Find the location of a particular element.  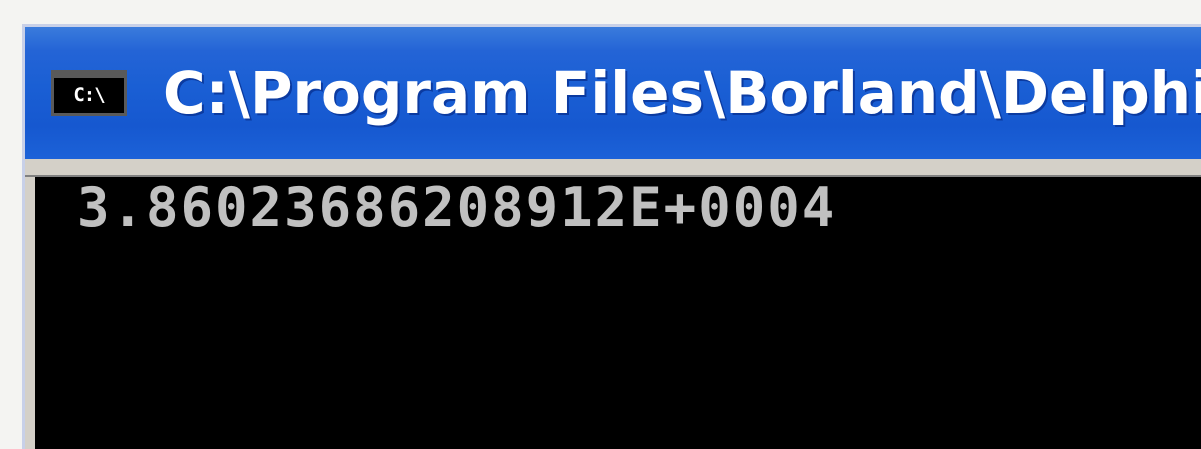

icon-text: C:\ is located at coordinates (89, 95).